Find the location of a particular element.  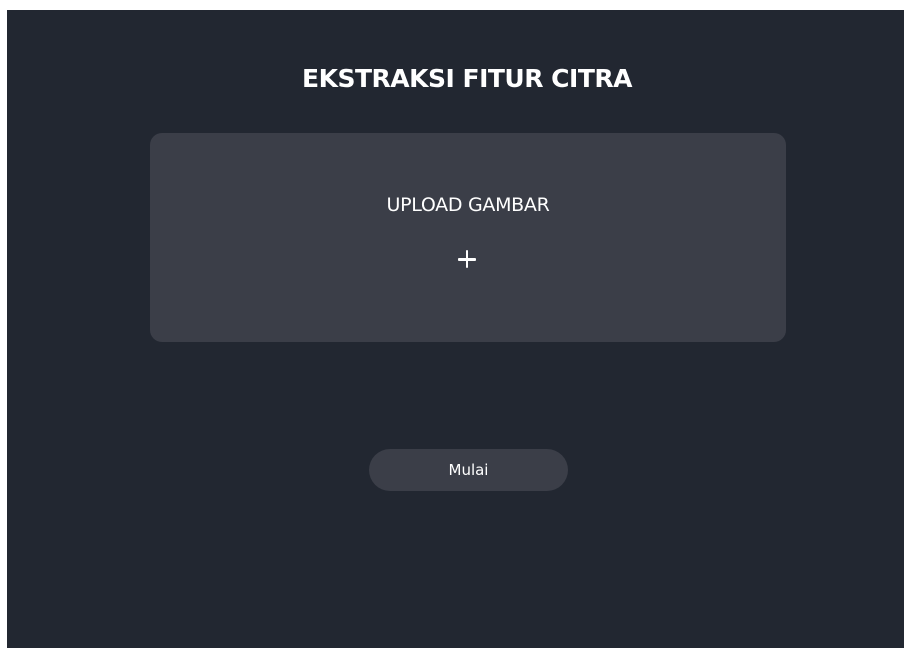

upload-label: UPLOAD GAMBAR is located at coordinates (468, 205).